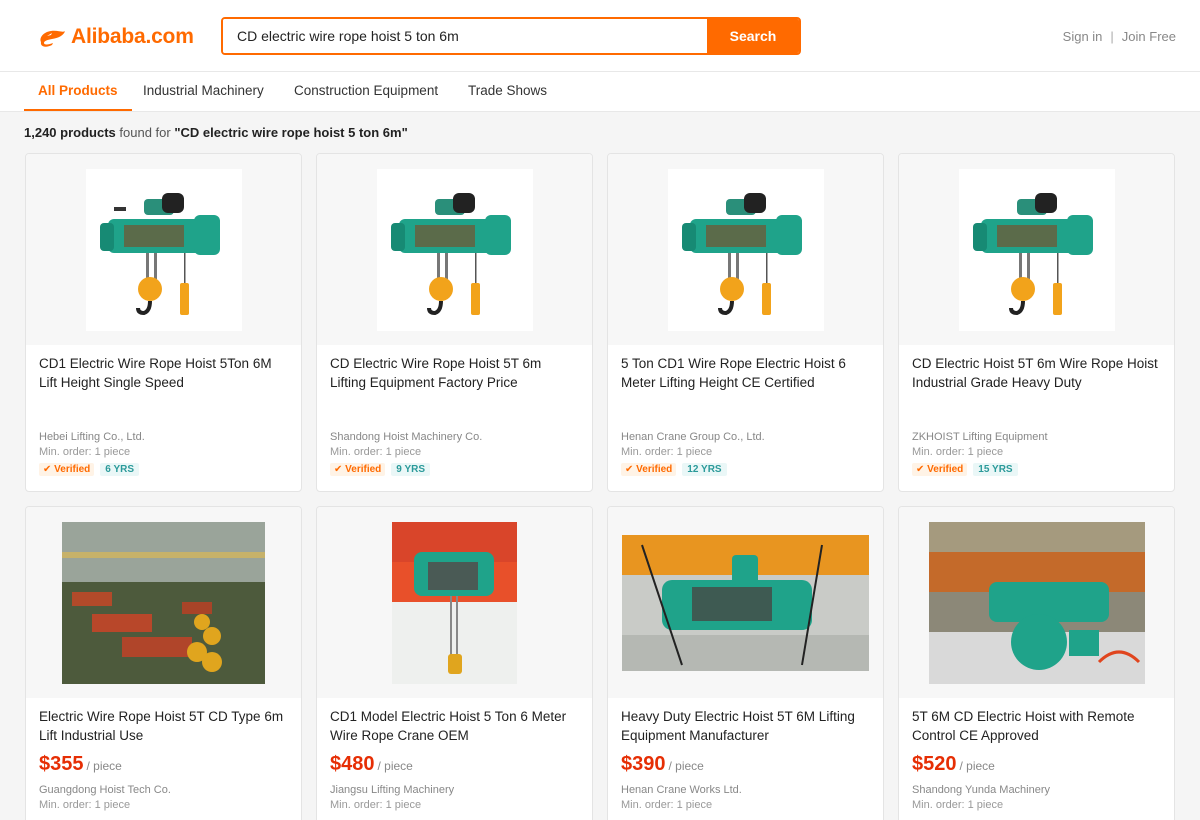 The image size is (1200, 820). What do you see at coordinates (92, 437) in the screenshot?
I see `supplier-name: Hebei Lifting Co., Ltd.` at bounding box center [92, 437].